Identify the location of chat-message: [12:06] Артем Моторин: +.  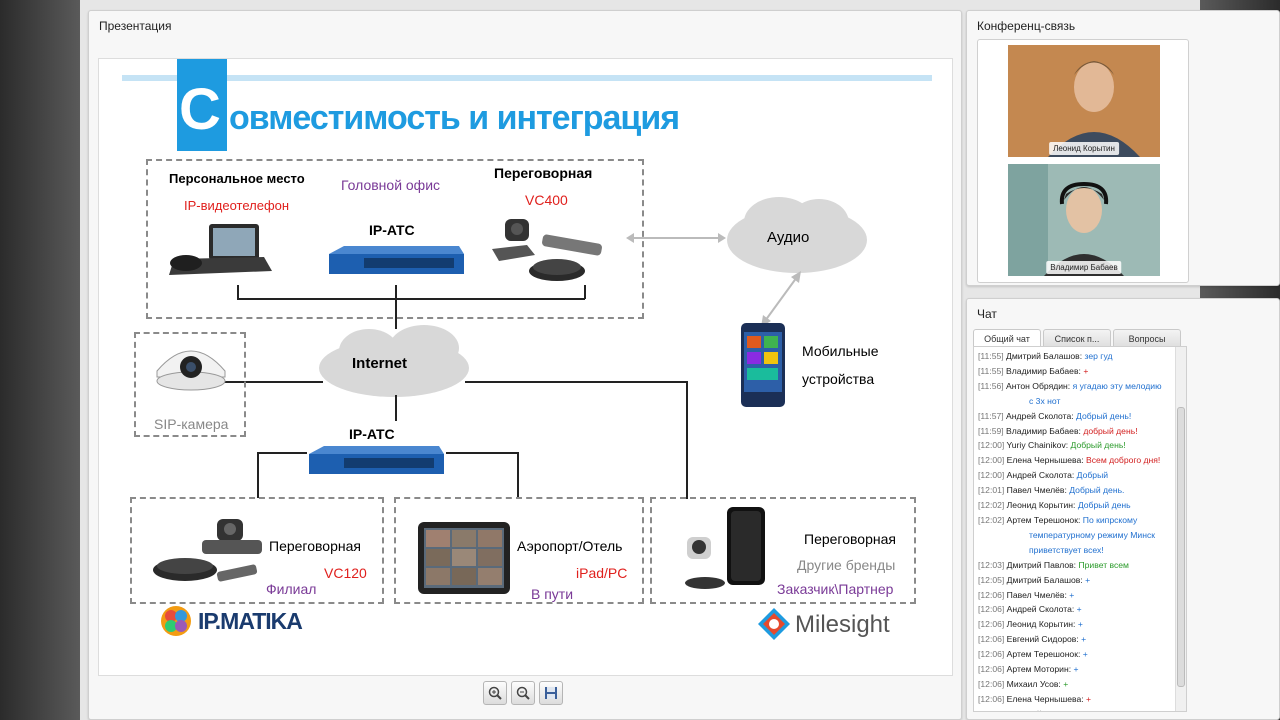
(1076, 669).